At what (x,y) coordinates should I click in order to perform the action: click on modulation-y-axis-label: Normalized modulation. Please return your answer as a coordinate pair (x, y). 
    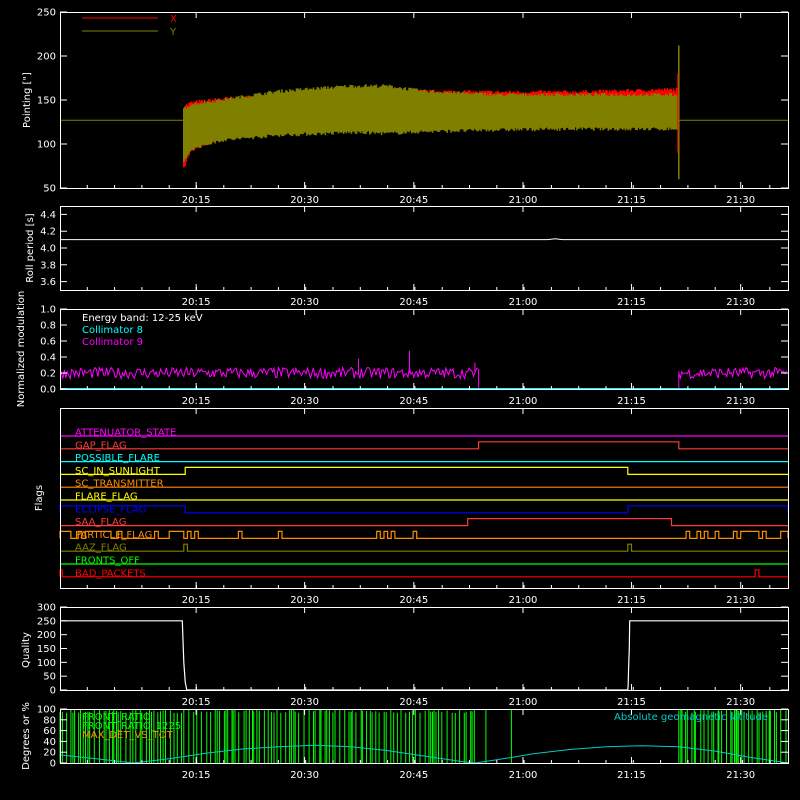
    Looking at the image, I should click on (21, 349).